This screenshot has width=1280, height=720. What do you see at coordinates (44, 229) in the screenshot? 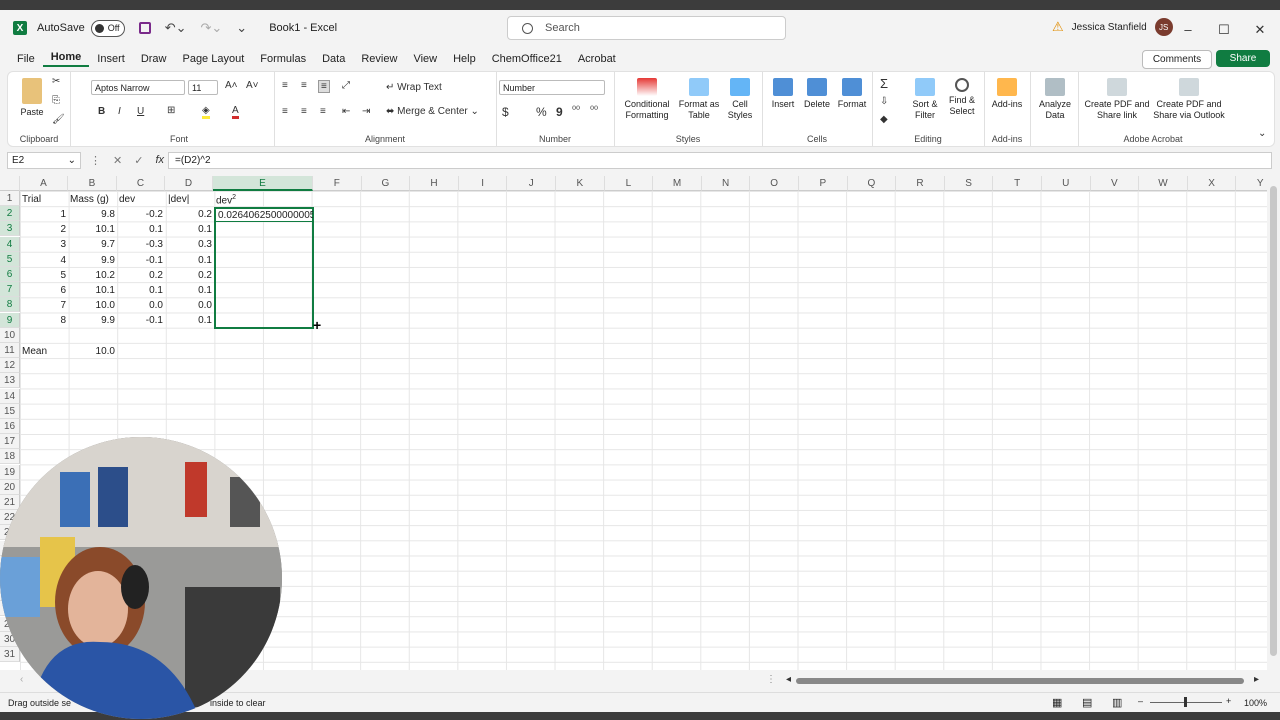
I see `cell-a3: 2` at bounding box center [44, 229].